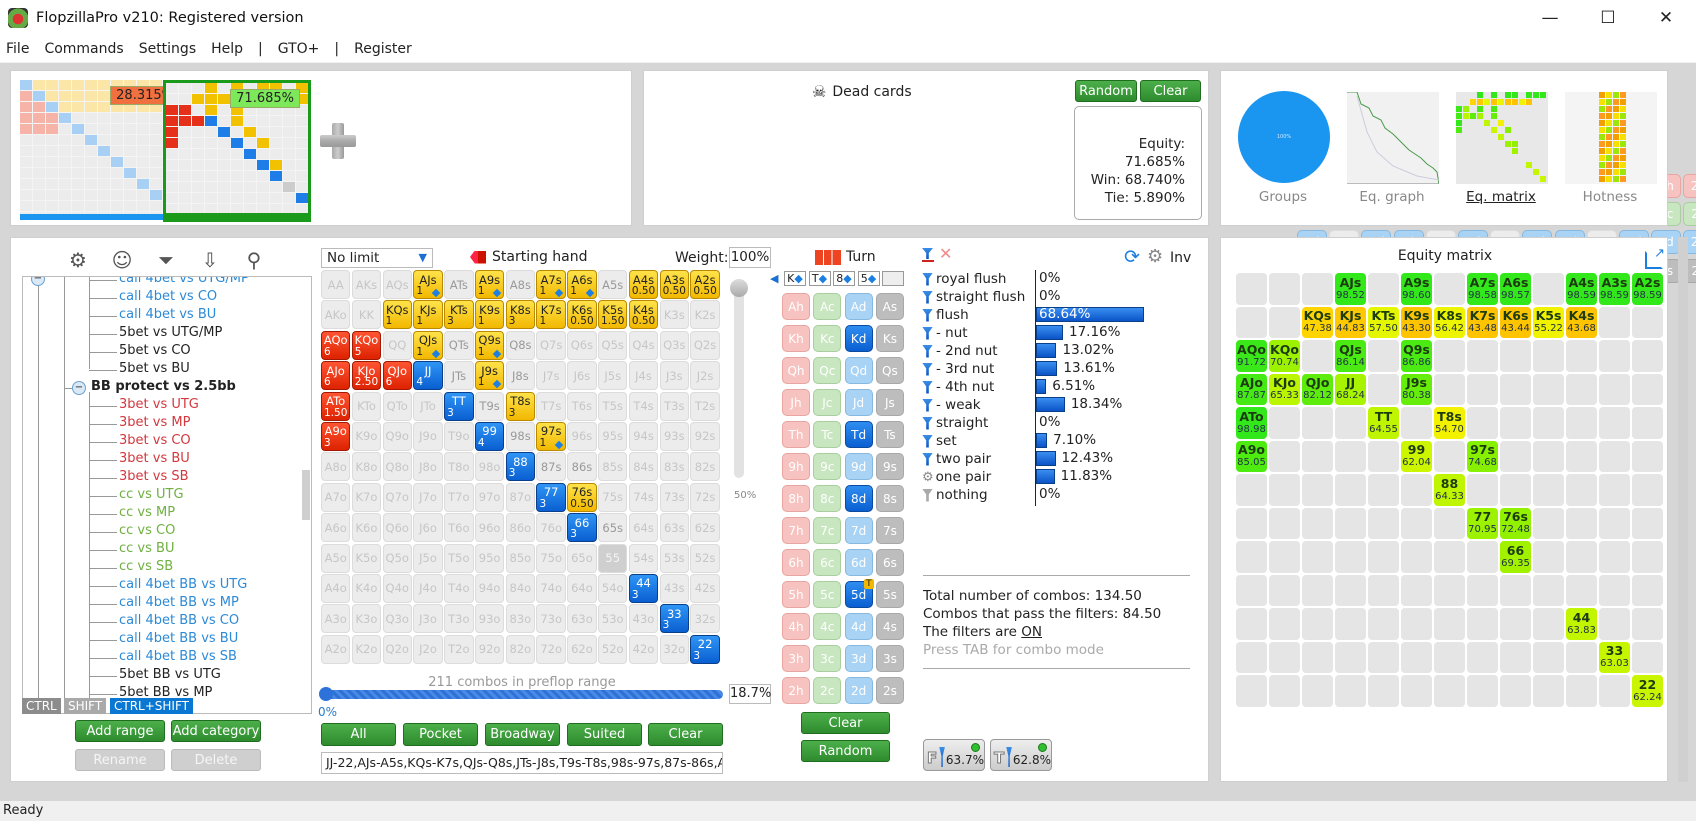 This screenshot has height=821, width=1696. What do you see at coordinates (827, 594) in the screenshot?
I see `turn-card-5c: 5c` at bounding box center [827, 594].